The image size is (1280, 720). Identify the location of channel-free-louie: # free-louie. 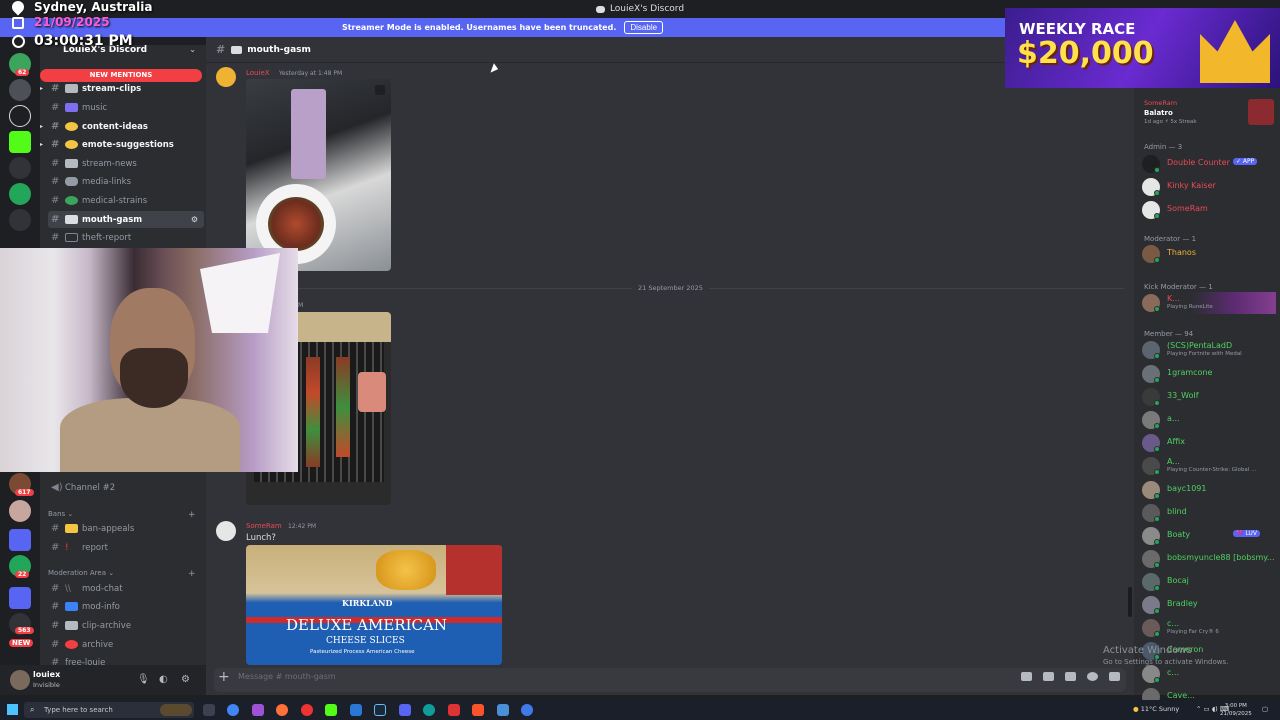
(126, 659).